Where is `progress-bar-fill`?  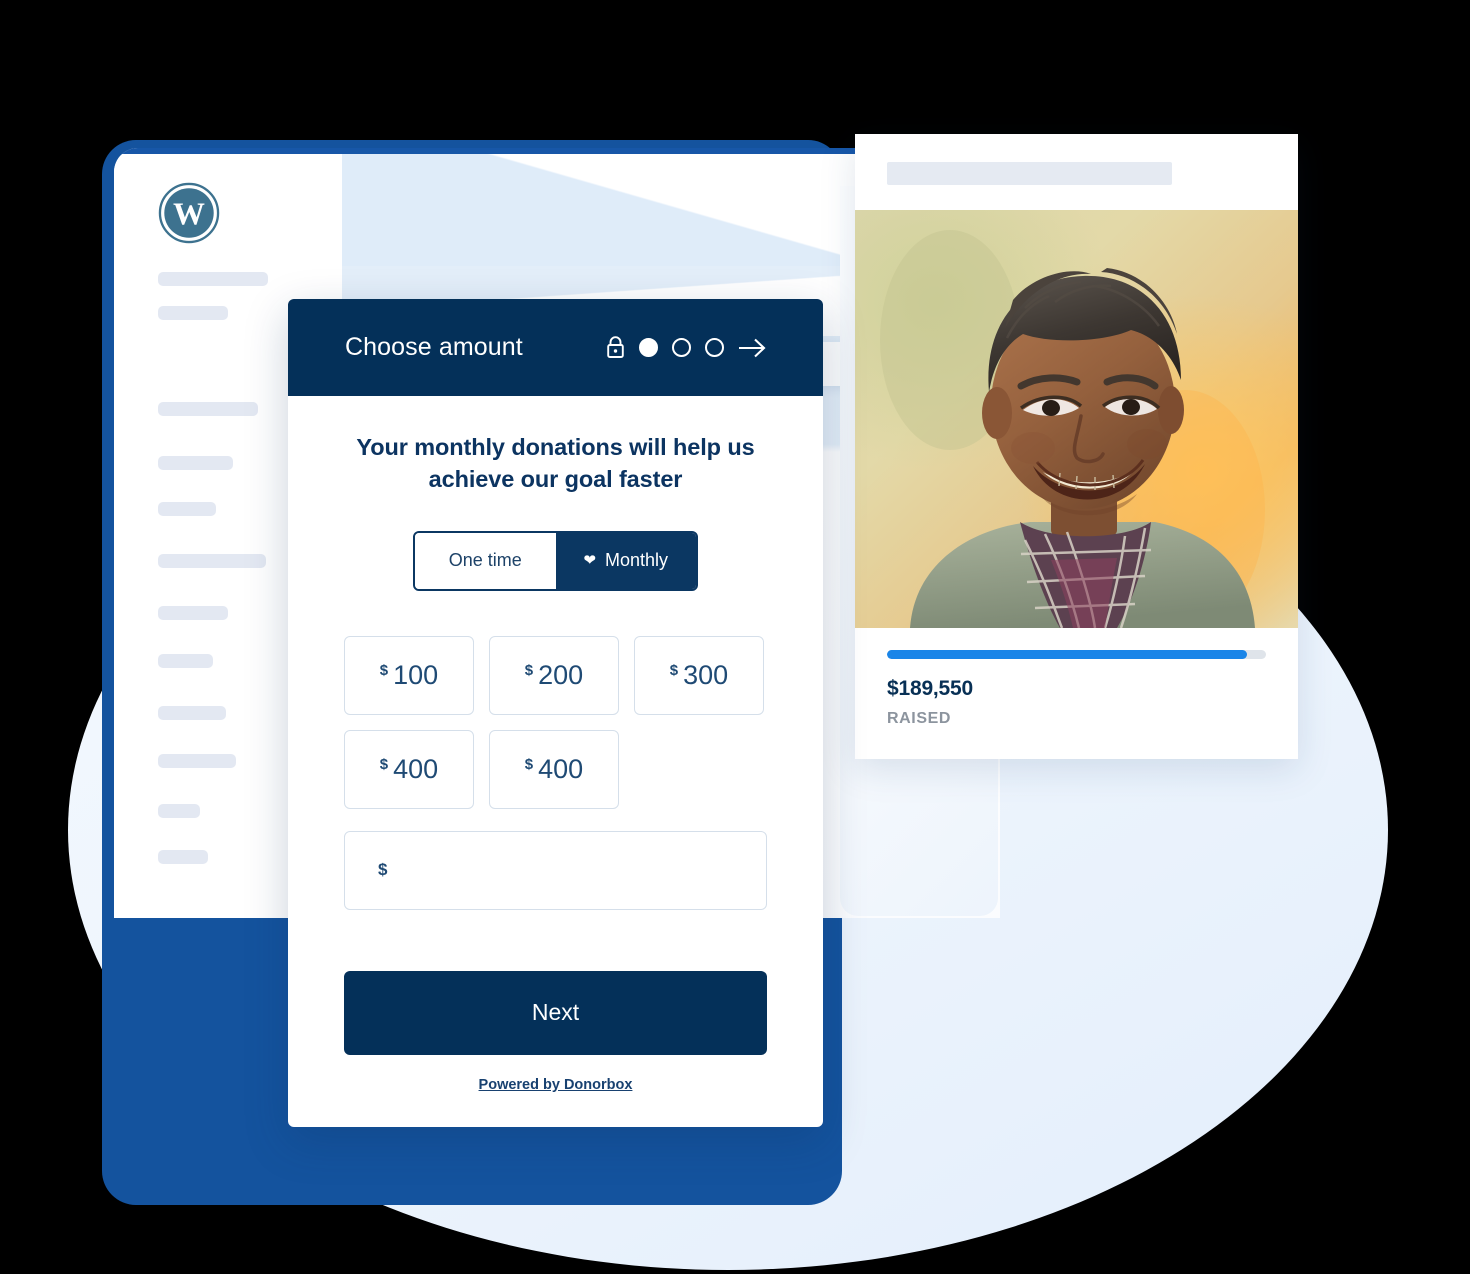
progress-bar-fill is located at coordinates (1067, 654).